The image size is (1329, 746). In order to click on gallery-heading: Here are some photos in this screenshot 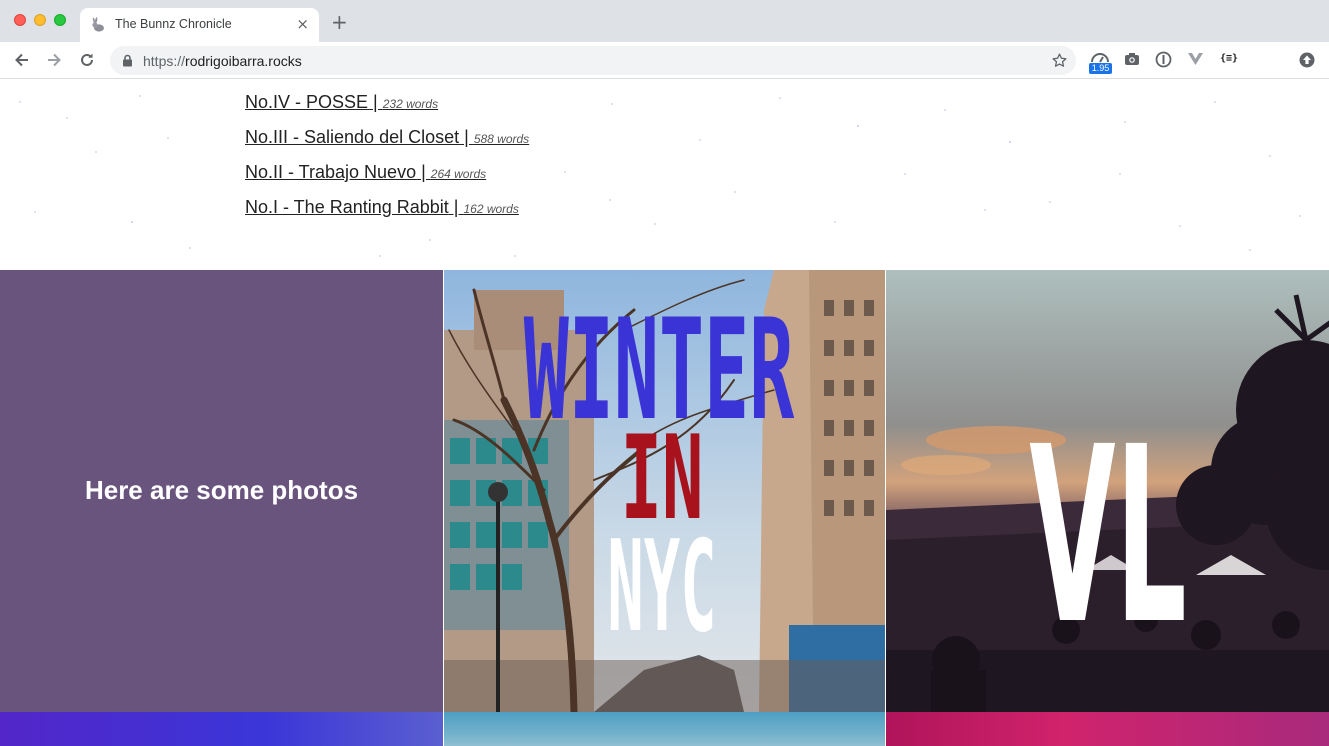, I will do `click(221, 490)`.